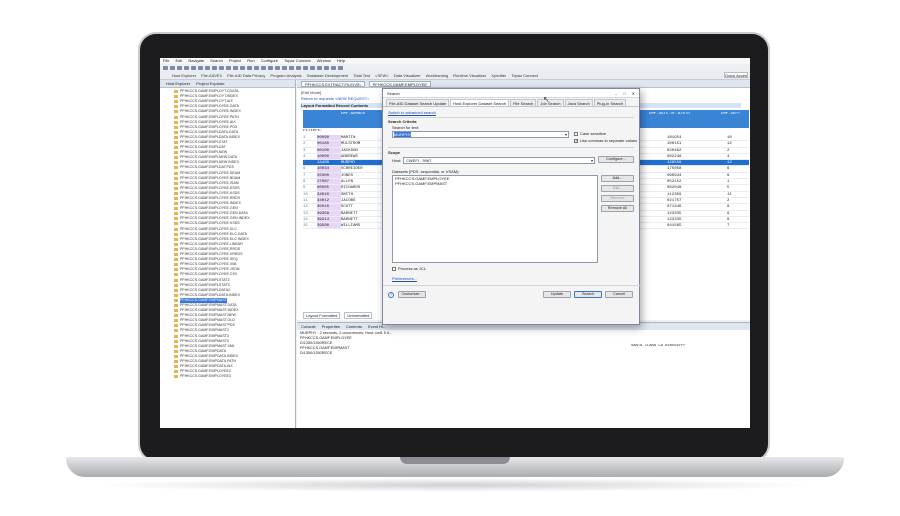 The image size is (900, 516). Describe the element at coordinates (616, 93) in the screenshot. I see `minimize-icon: –` at that location.